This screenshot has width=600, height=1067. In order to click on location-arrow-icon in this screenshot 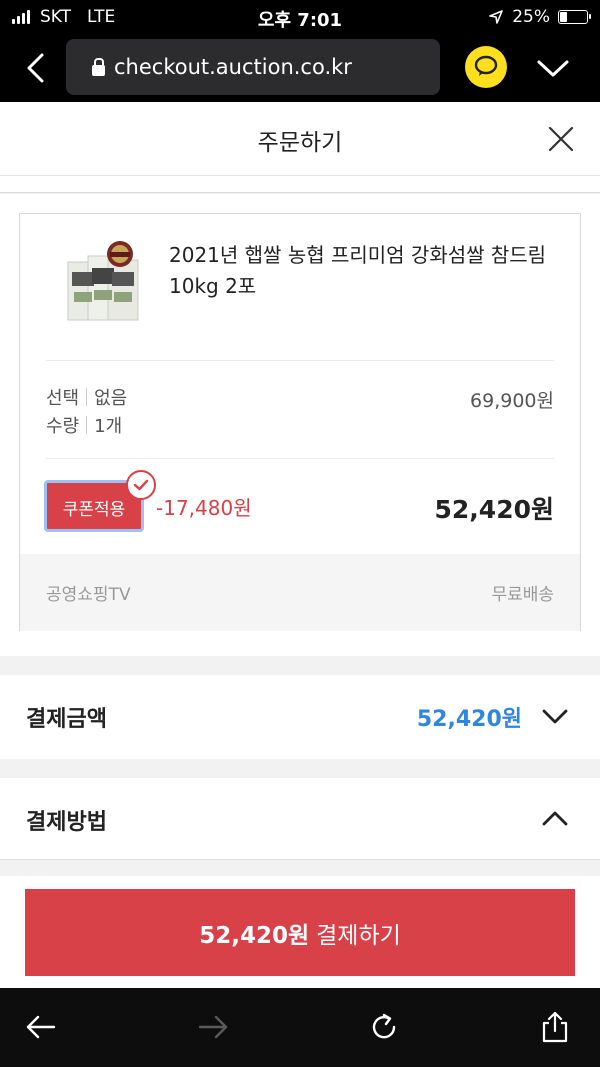, I will do `click(496, 17)`.